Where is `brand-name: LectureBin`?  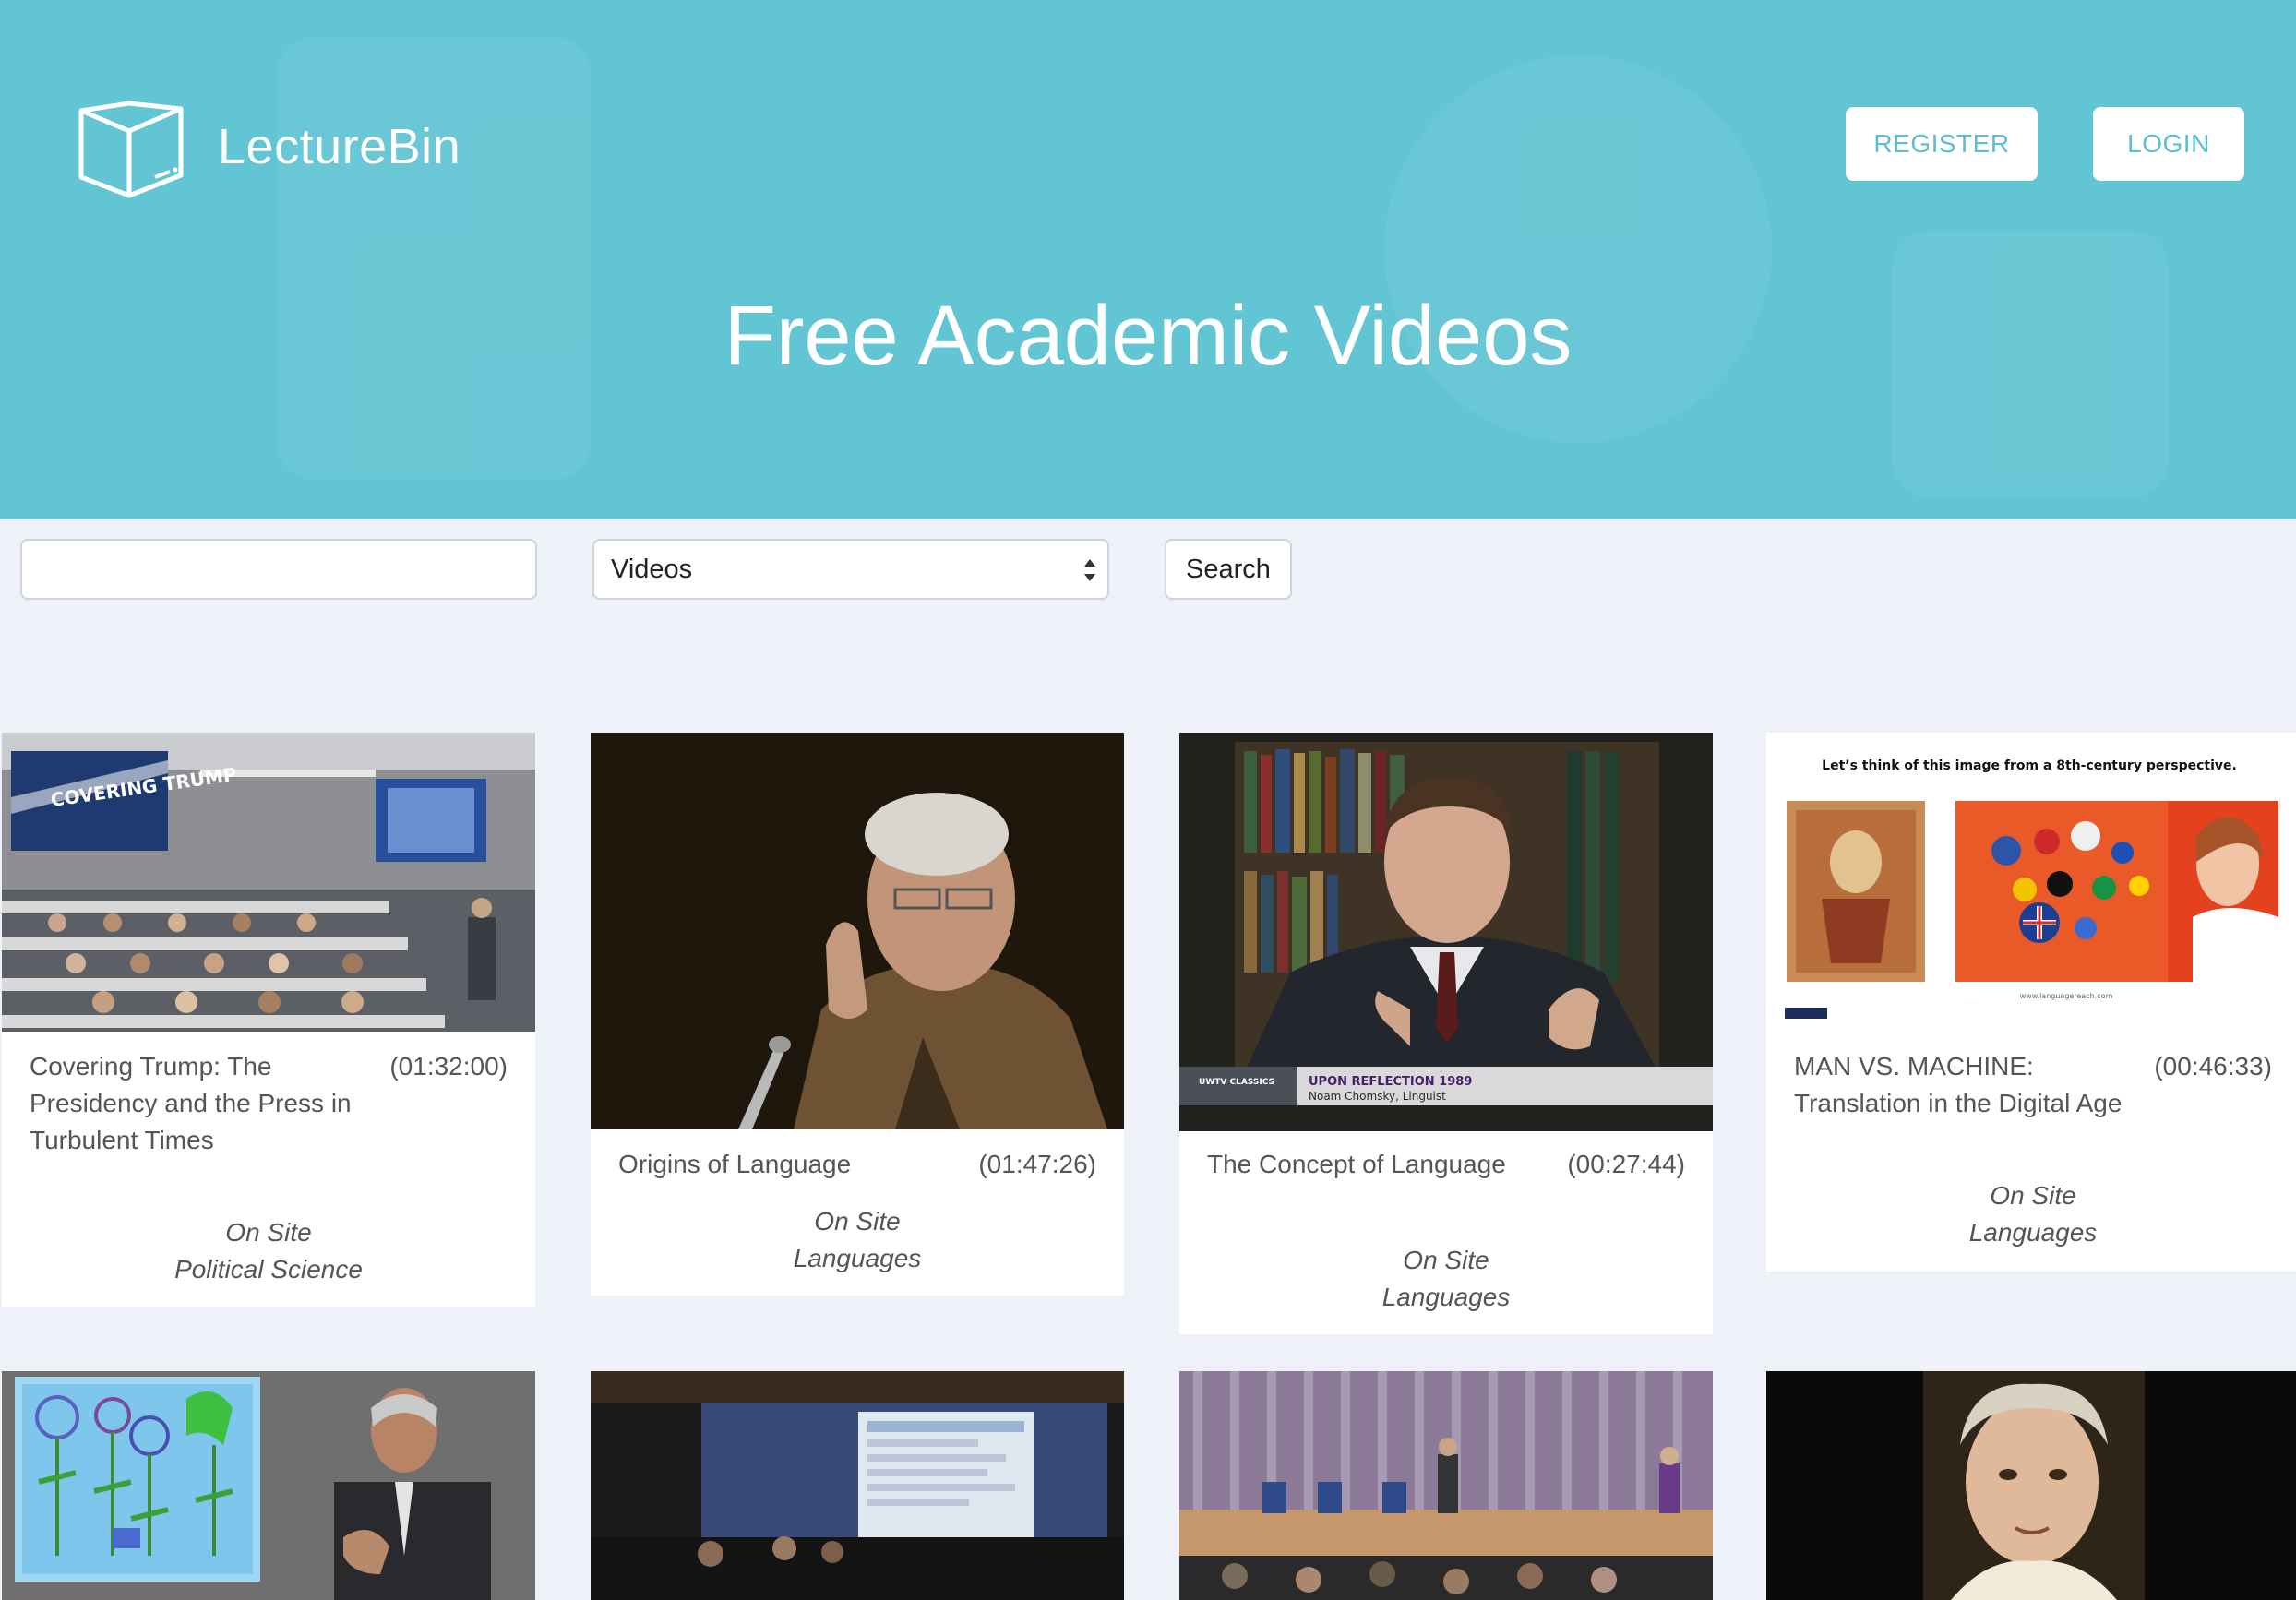
brand-name: LectureBin is located at coordinates (339, 146).